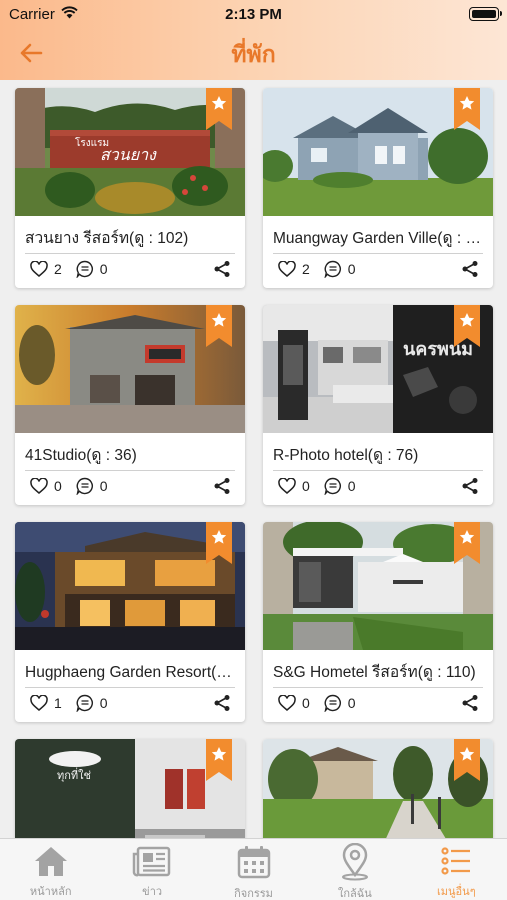 Image resolution: width=507 pixels, height=900 pixels. I want to click on newspaper-icon, so click(151, 861).